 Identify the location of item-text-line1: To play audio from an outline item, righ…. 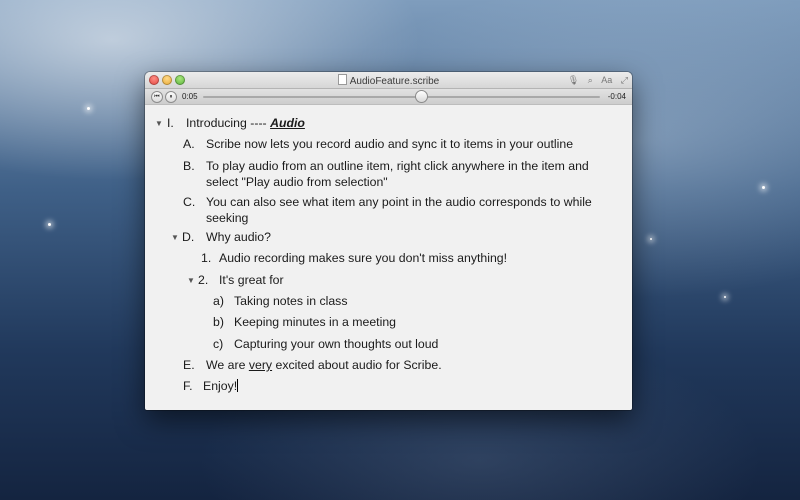
(397, 166).